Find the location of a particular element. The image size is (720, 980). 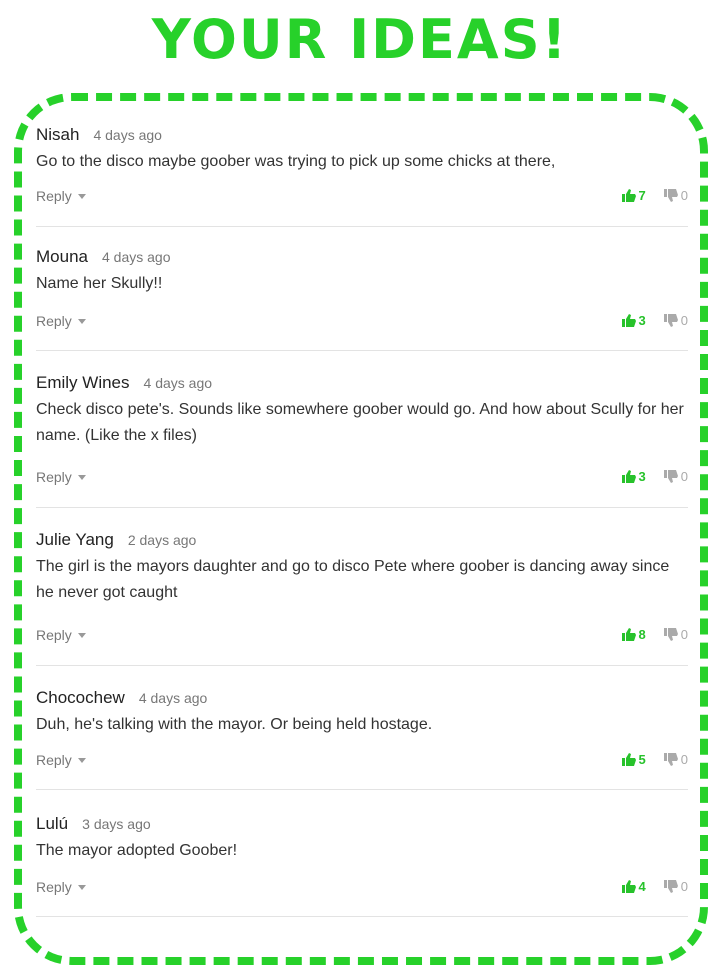

comment-author: Lulú is located at coordinates (52, 824).